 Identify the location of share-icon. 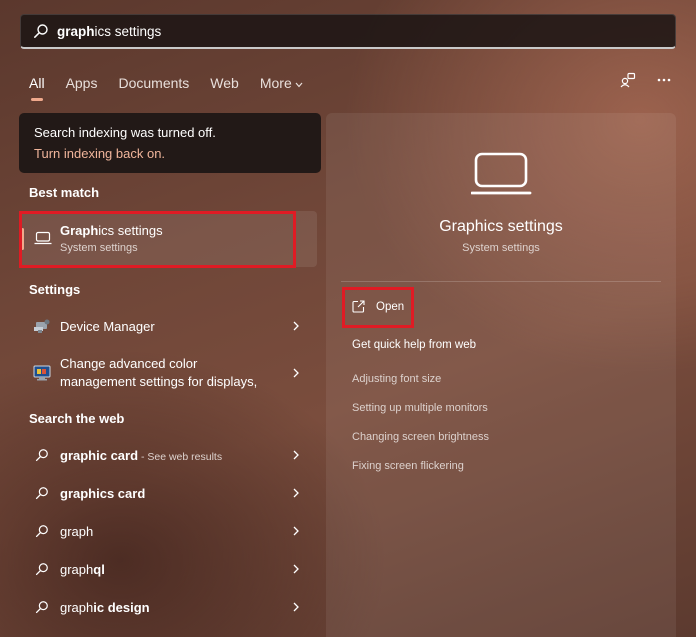
(628, 80).